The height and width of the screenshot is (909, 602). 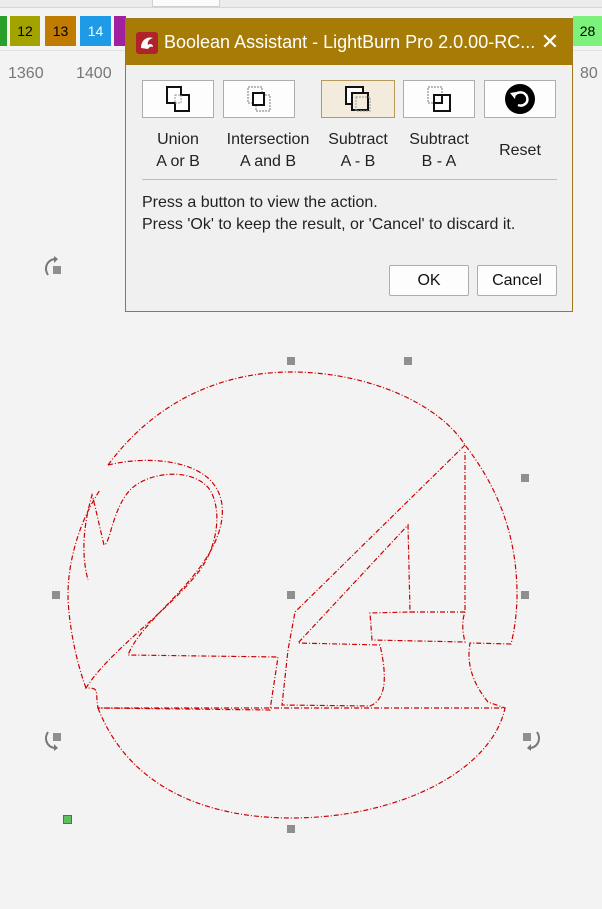 I want to click on subtract-b-a-label: Subtract B - A, so click(x=439, y=151).